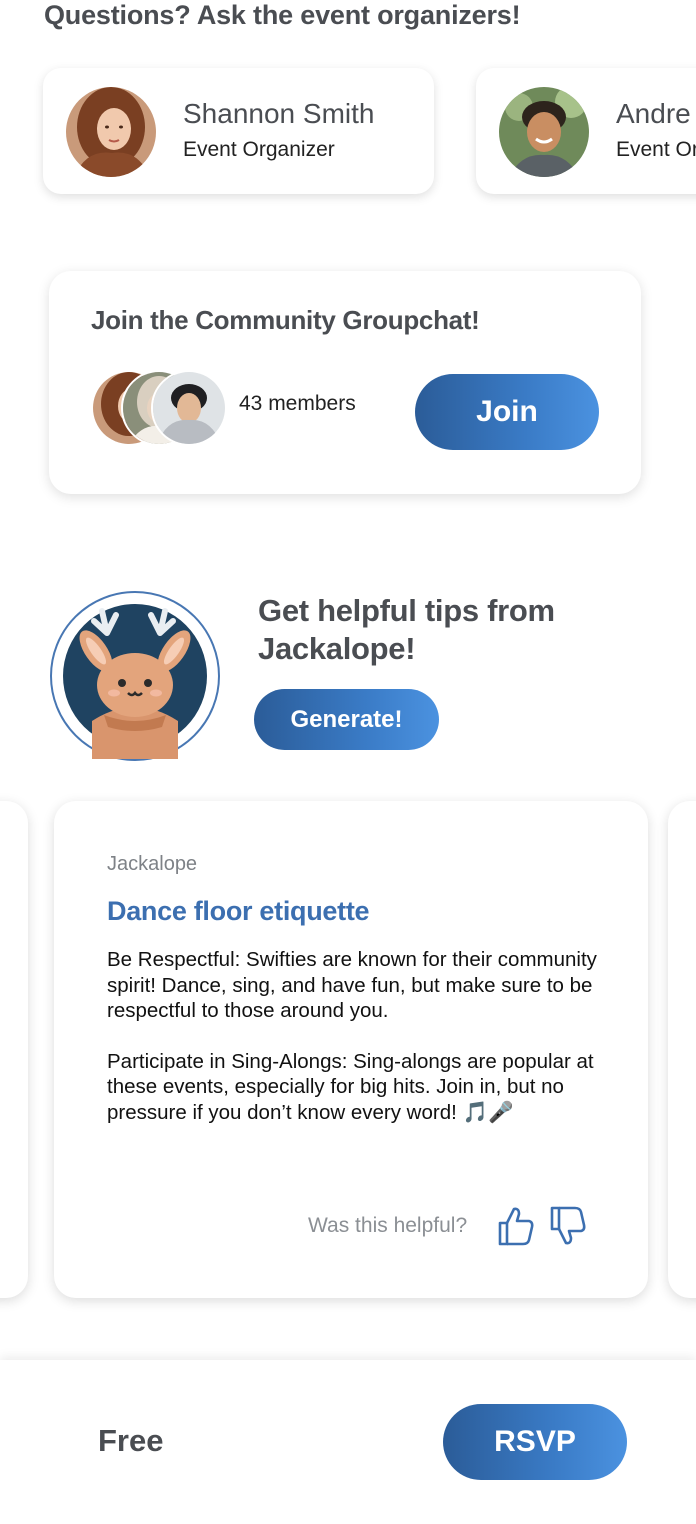 The height and width of the screenshot is (1524, 696). I want to click on price-label: Free, so click(131, 1440).